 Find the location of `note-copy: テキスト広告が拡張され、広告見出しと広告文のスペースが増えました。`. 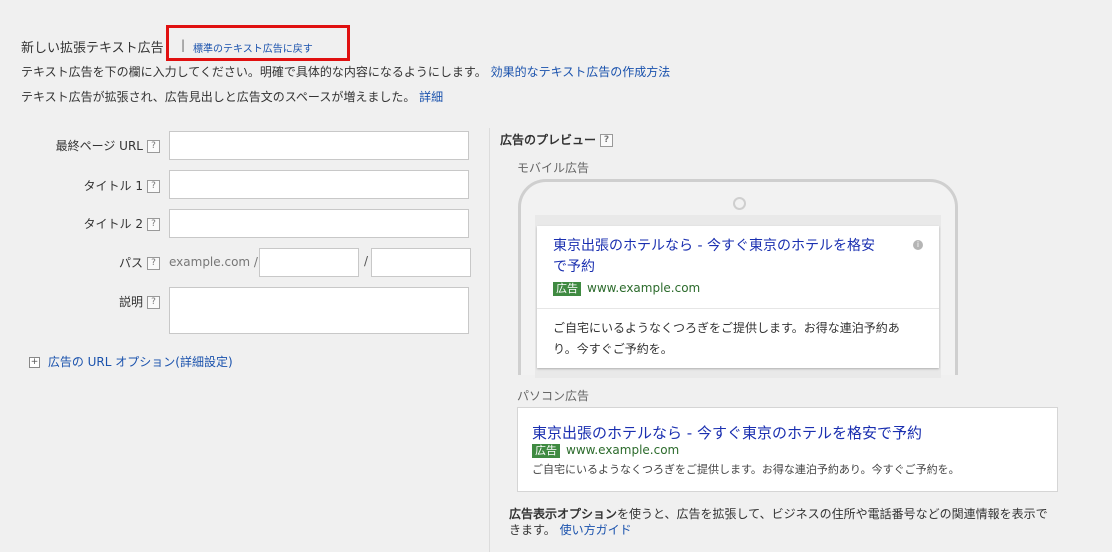

note-copy: テキスト広告が拡張され、広告見出しと広告文のスペースが増えました。 is located at coordinates (218, 97).